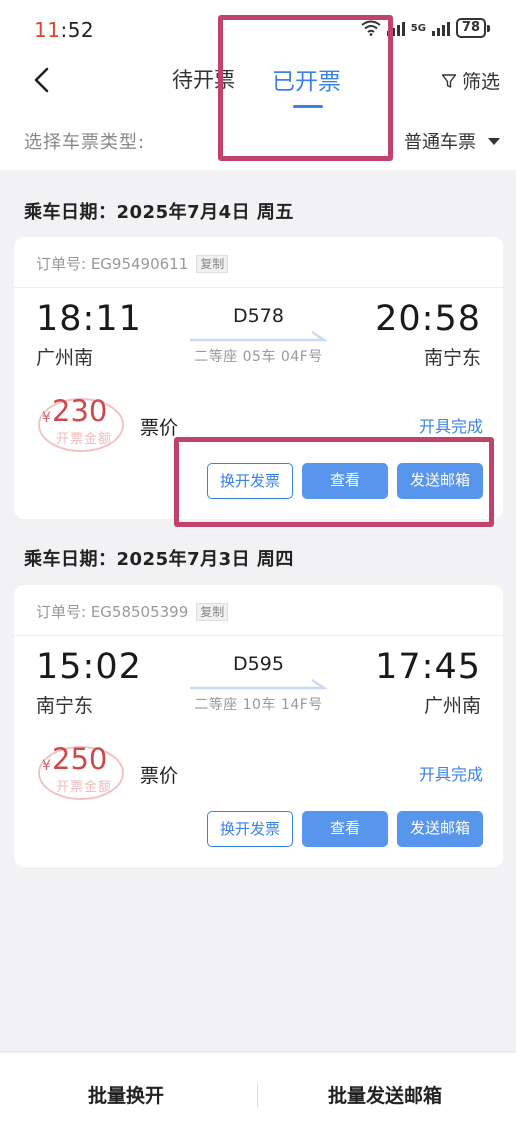  I want to click on invoice-amount-stamp: ¥ 250 开票金额, so click(80, 771).